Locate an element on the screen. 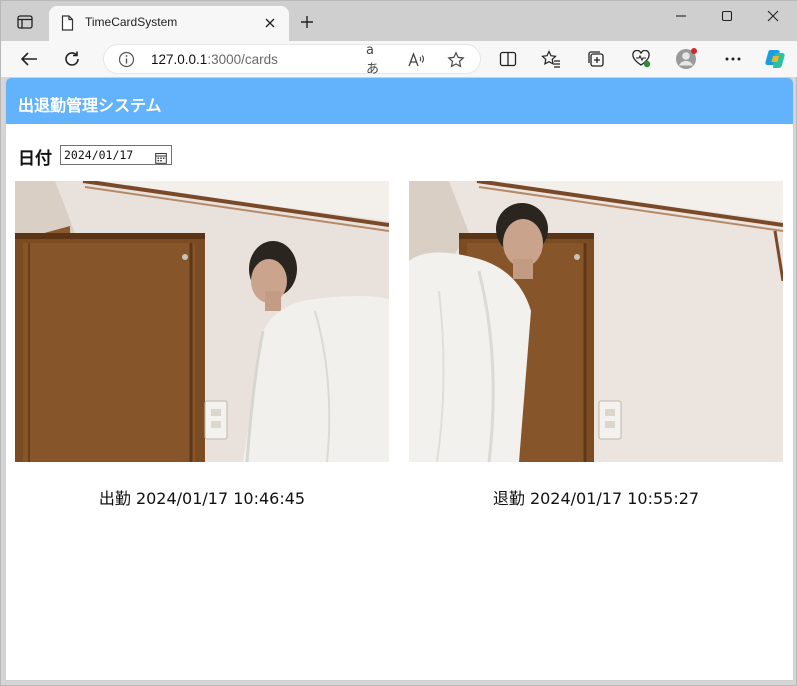 The image size is (797, 686). new-tab-icon is located at coordinates (307, 22).